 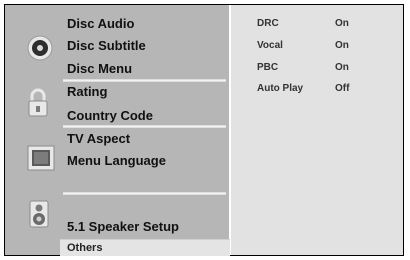 What do you see at coordinates (99, 69) in the screenshot?
I see `menu-item-disc-menu: Disc Menu` at bounding box center [99, 69].